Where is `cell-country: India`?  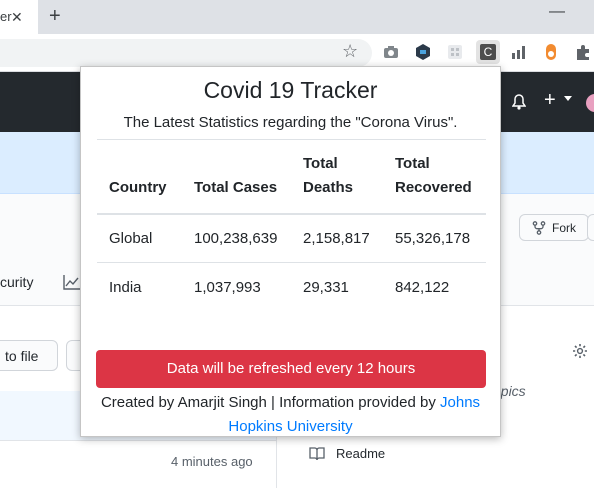
cell-country: India is located at coordinates (125, 287).